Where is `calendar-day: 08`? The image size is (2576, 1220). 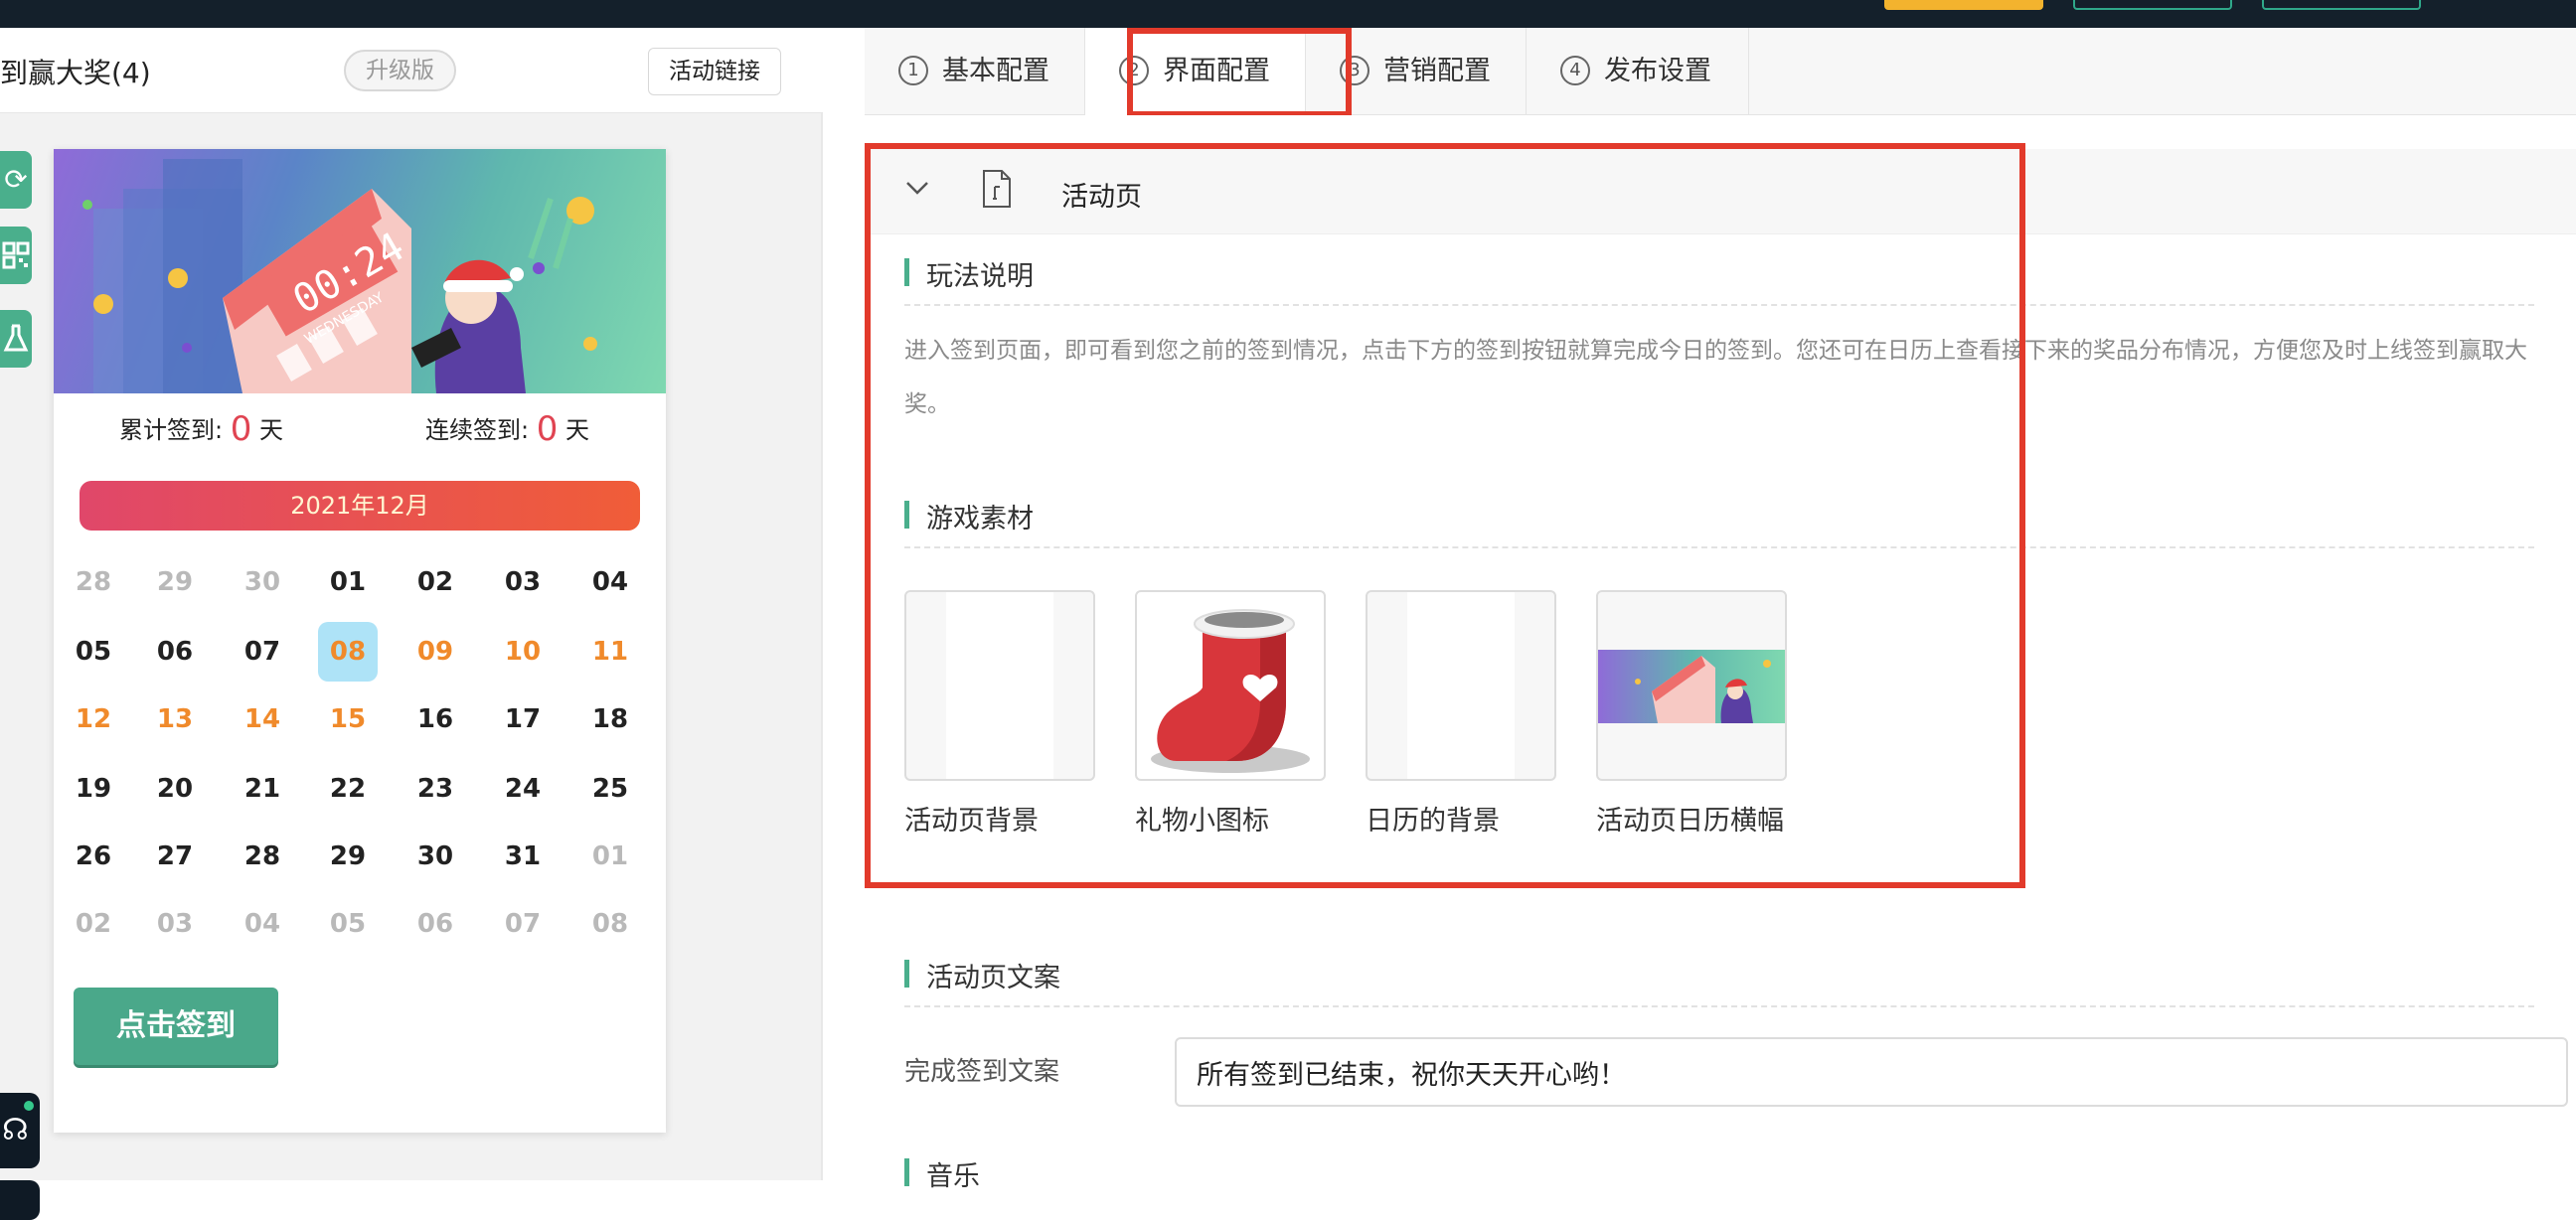 calendar-day: 08 is located at coordinates (610, 924).